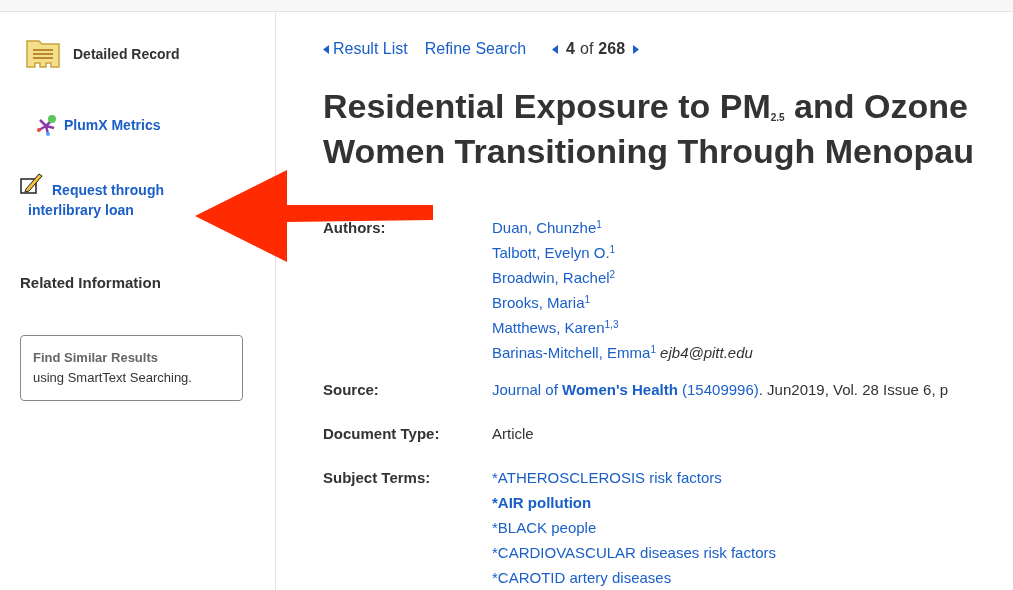 The width and height of the screenshot is (1013, 590). What do you see at coordinates (547, 227) in the screenshot?
I see `author-link: Duan, Chunzhe$^{1}$` at bounding box center [547, 227].